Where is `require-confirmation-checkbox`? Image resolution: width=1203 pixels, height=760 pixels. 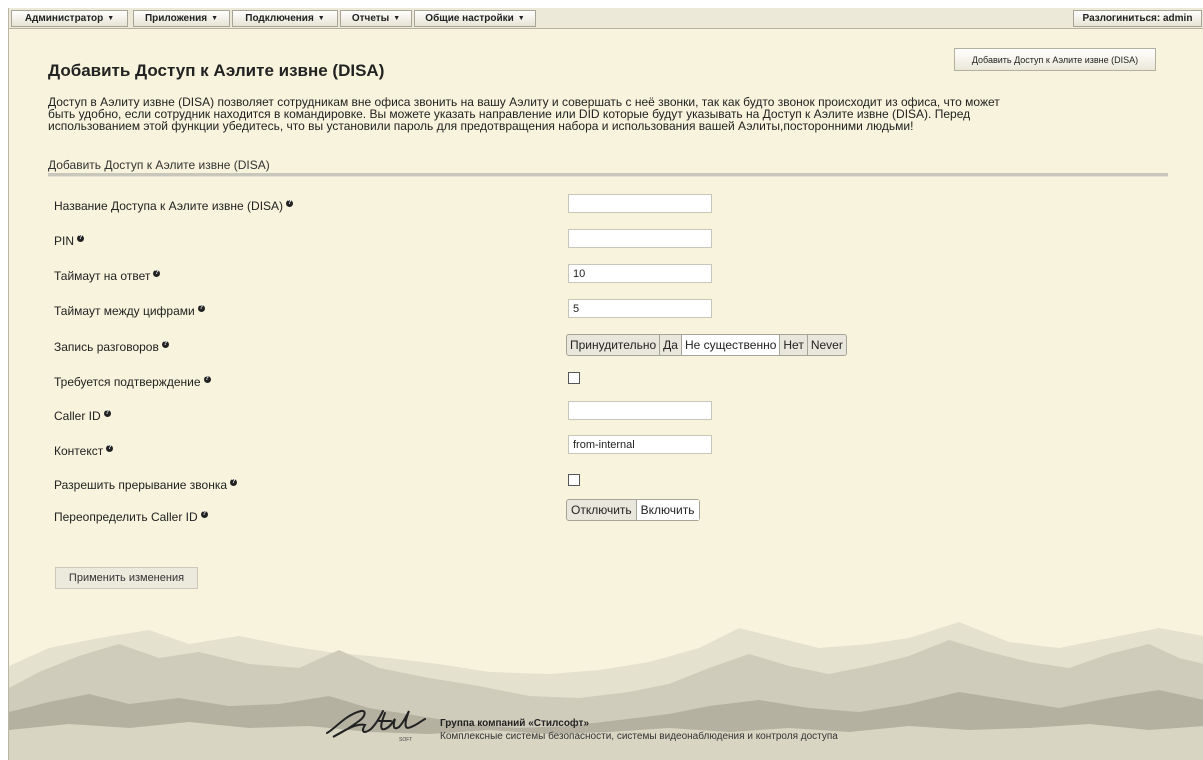 require-confirmation-checkbox is located at coordinates (574, 378).